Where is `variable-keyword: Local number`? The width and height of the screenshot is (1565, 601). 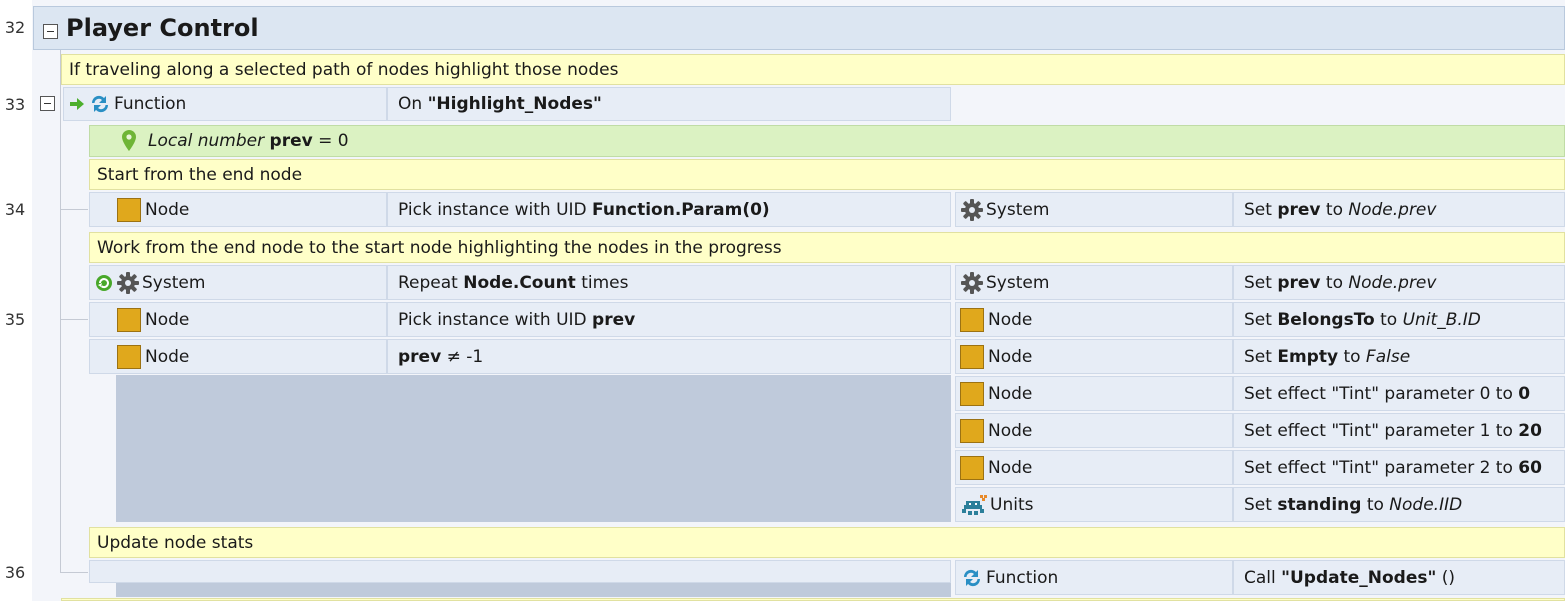
variable-keyword: Local number is located at coordinates (206, 141).